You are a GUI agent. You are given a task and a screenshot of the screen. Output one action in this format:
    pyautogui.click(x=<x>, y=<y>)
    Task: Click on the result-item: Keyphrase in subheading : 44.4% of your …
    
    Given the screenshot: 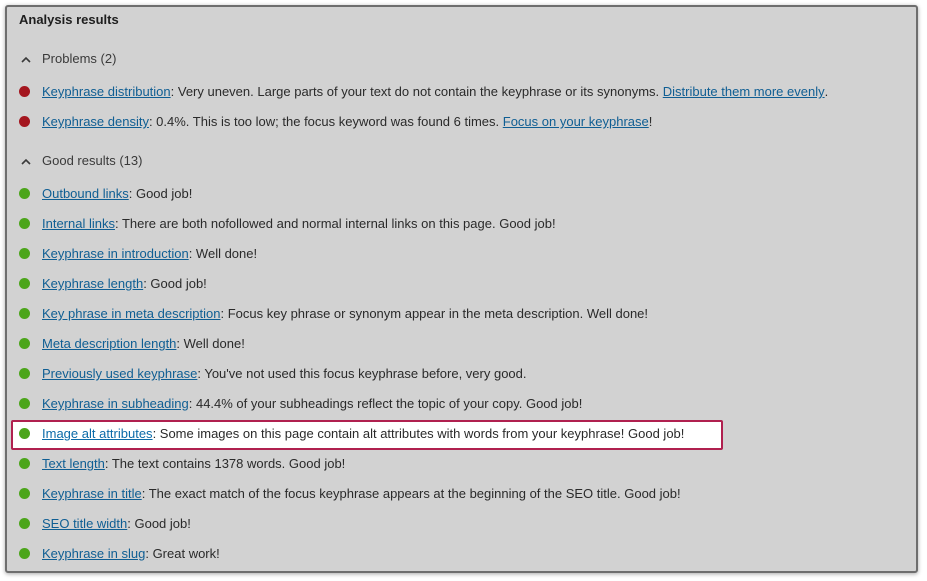 What is the action you would take?
    pyautogui.click(x=300, y=403)
    